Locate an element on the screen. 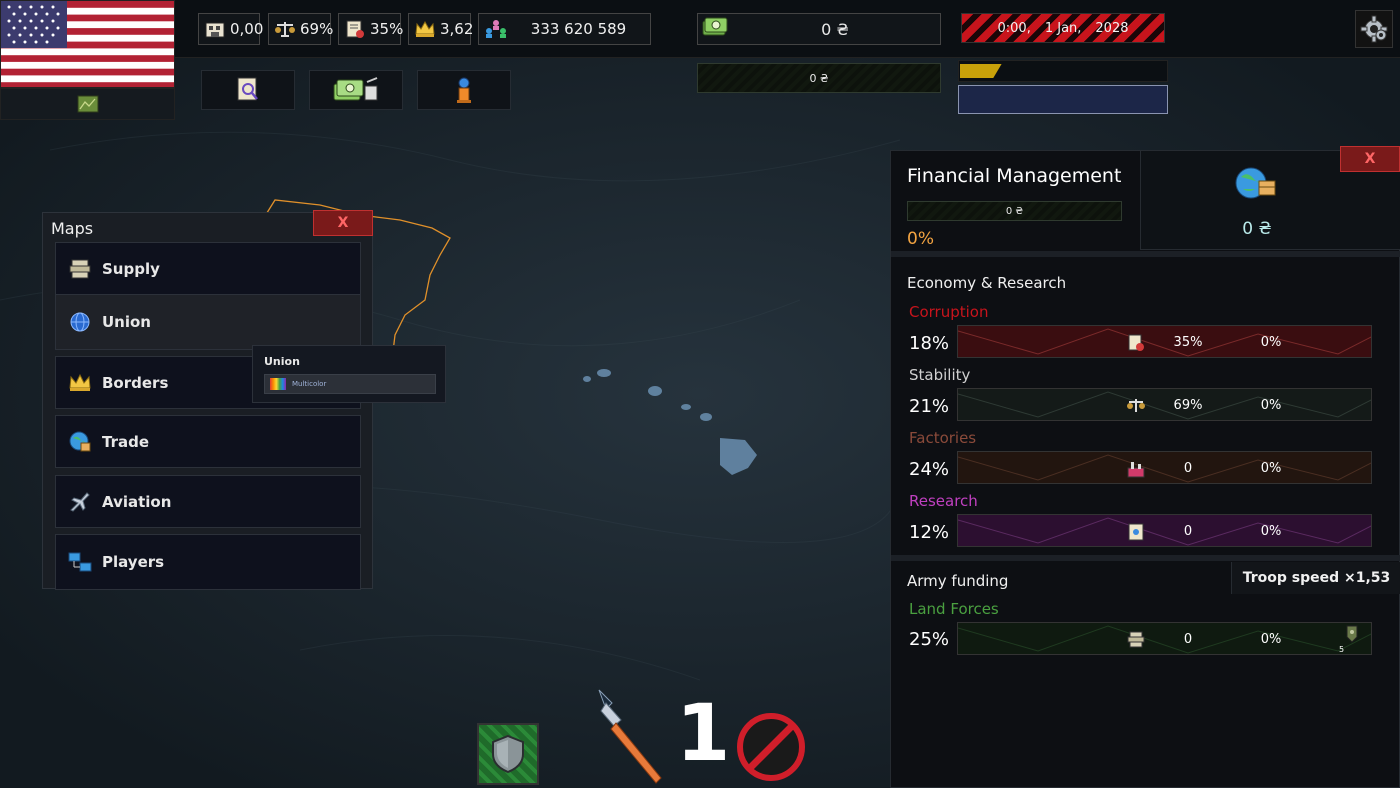 This screenshot has width=1400, height=788. corruption-value: 35% is located at coordinates (1188, 342).